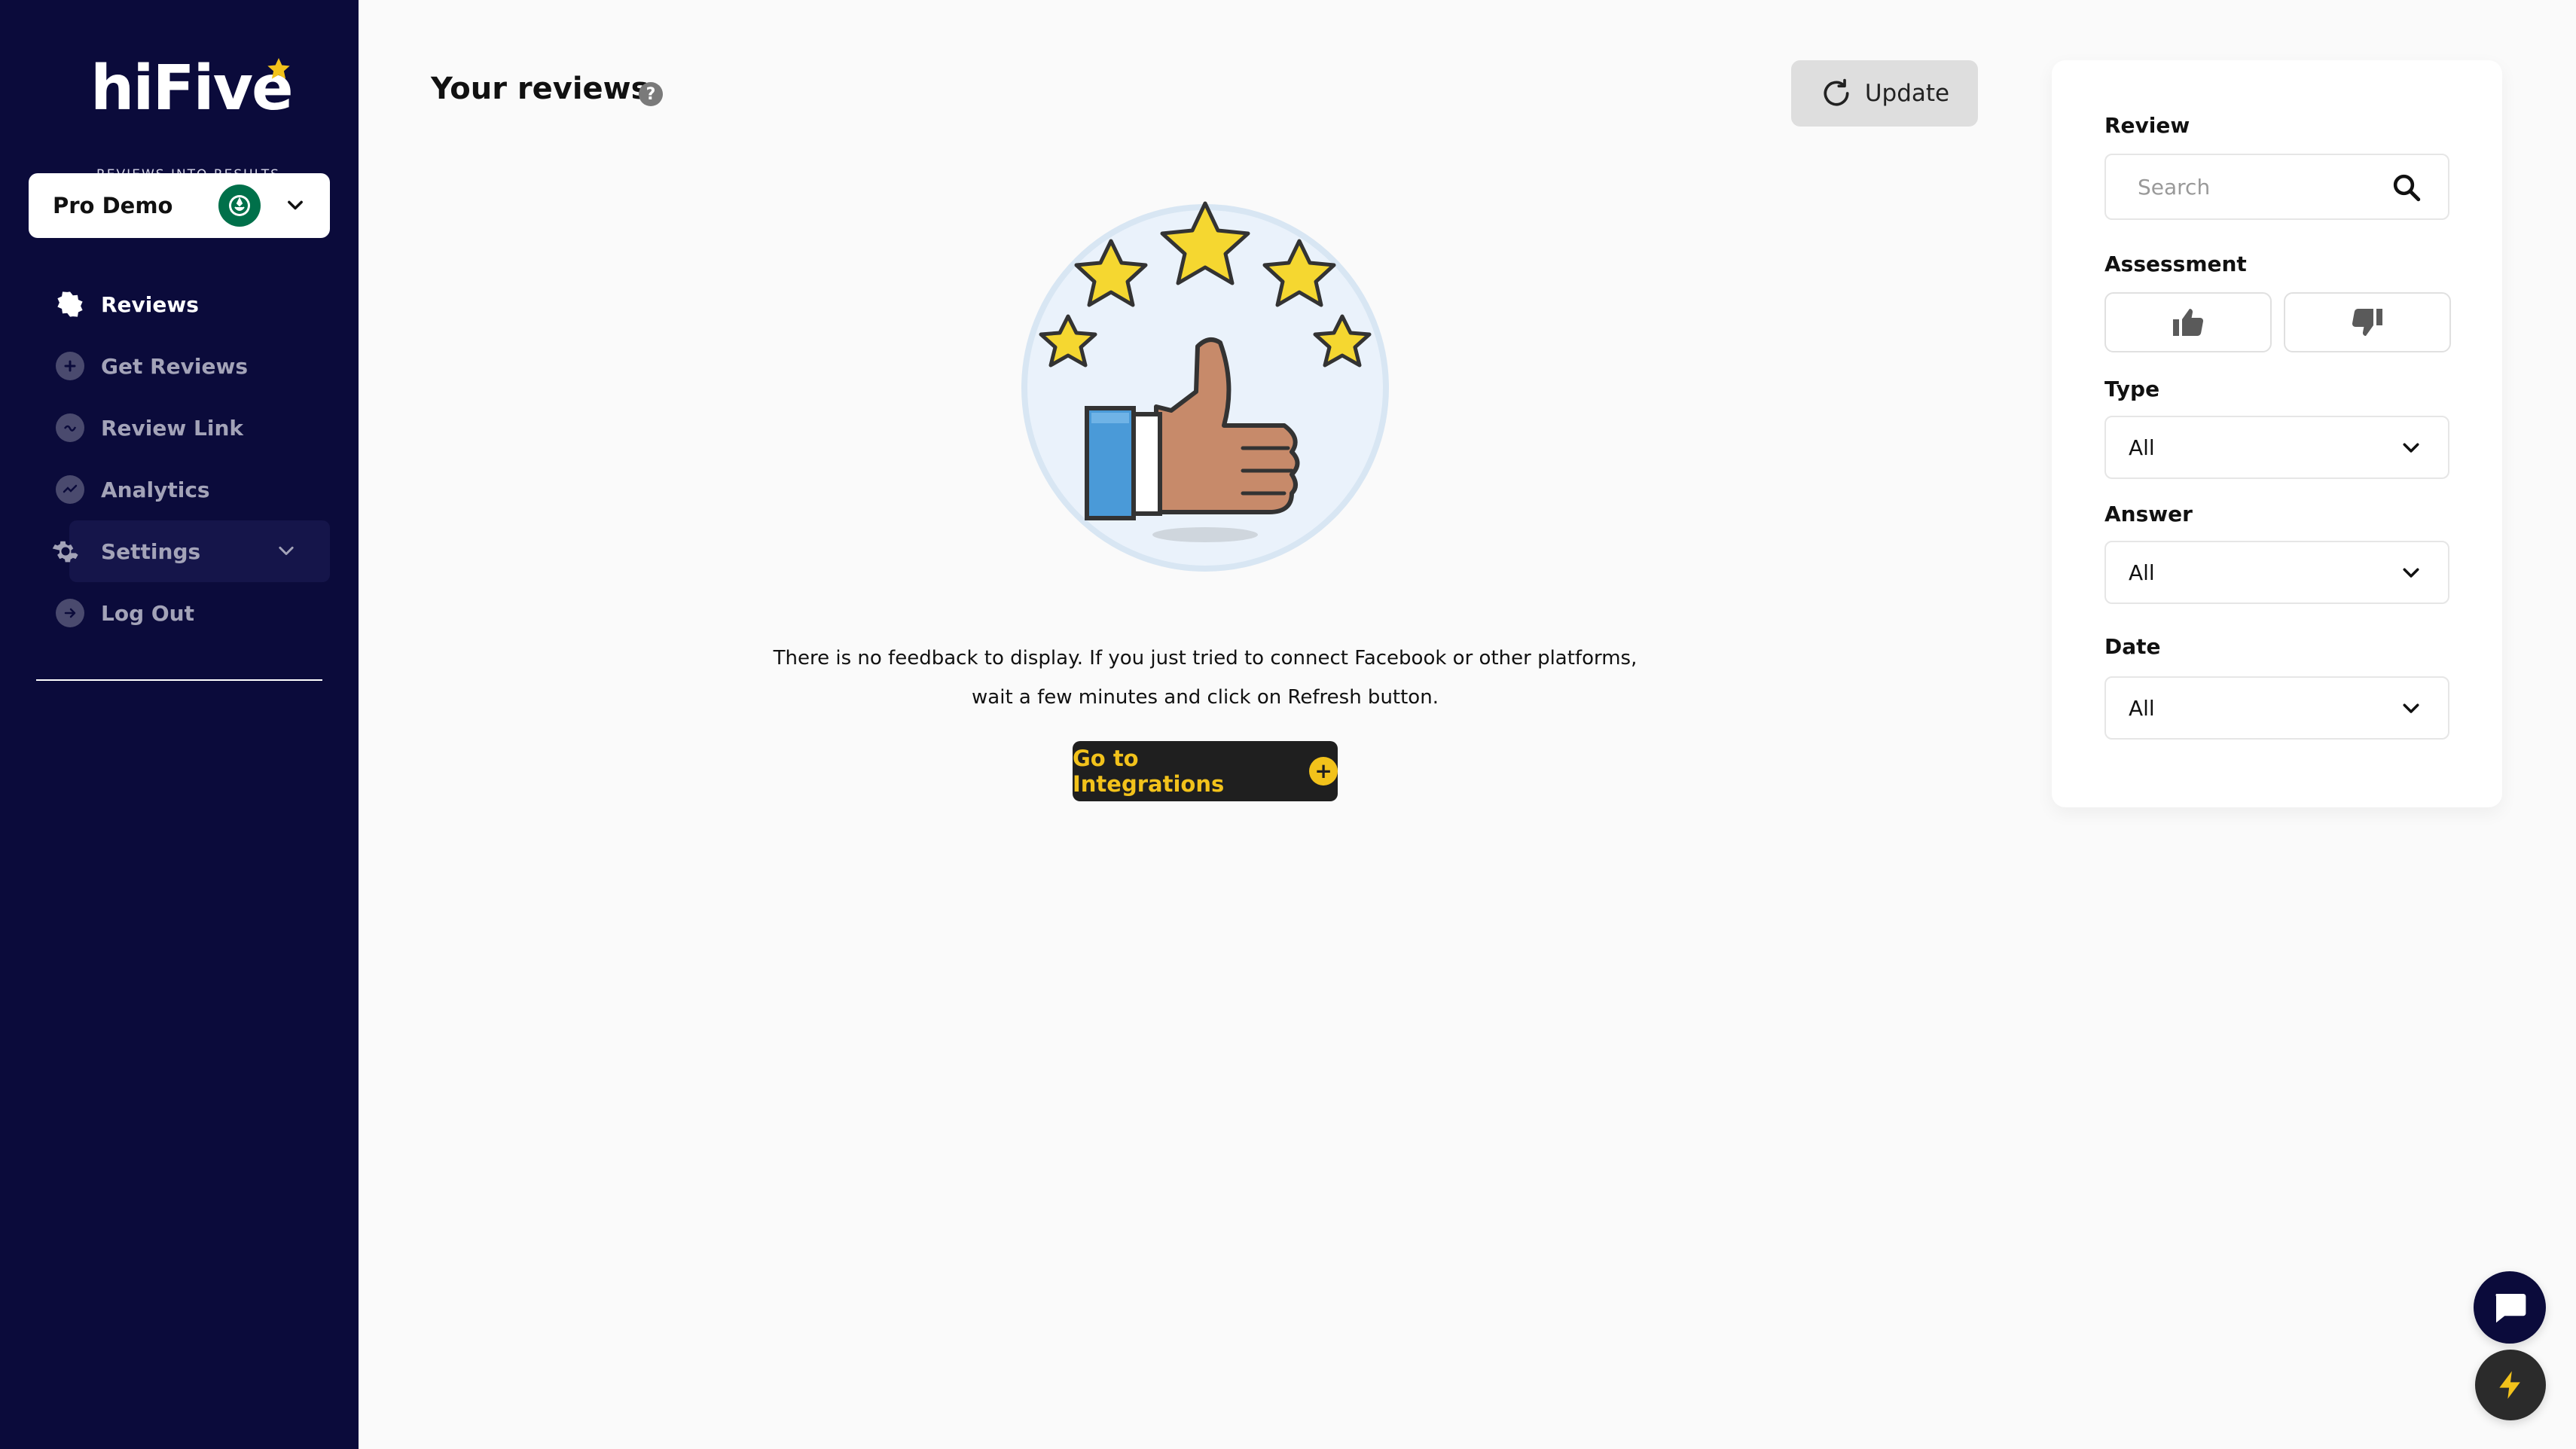 The image size is (2576, 1449). Describe the element at coordinates (279, 68) in the screenshot. I see `logo-star-icon` at that location.